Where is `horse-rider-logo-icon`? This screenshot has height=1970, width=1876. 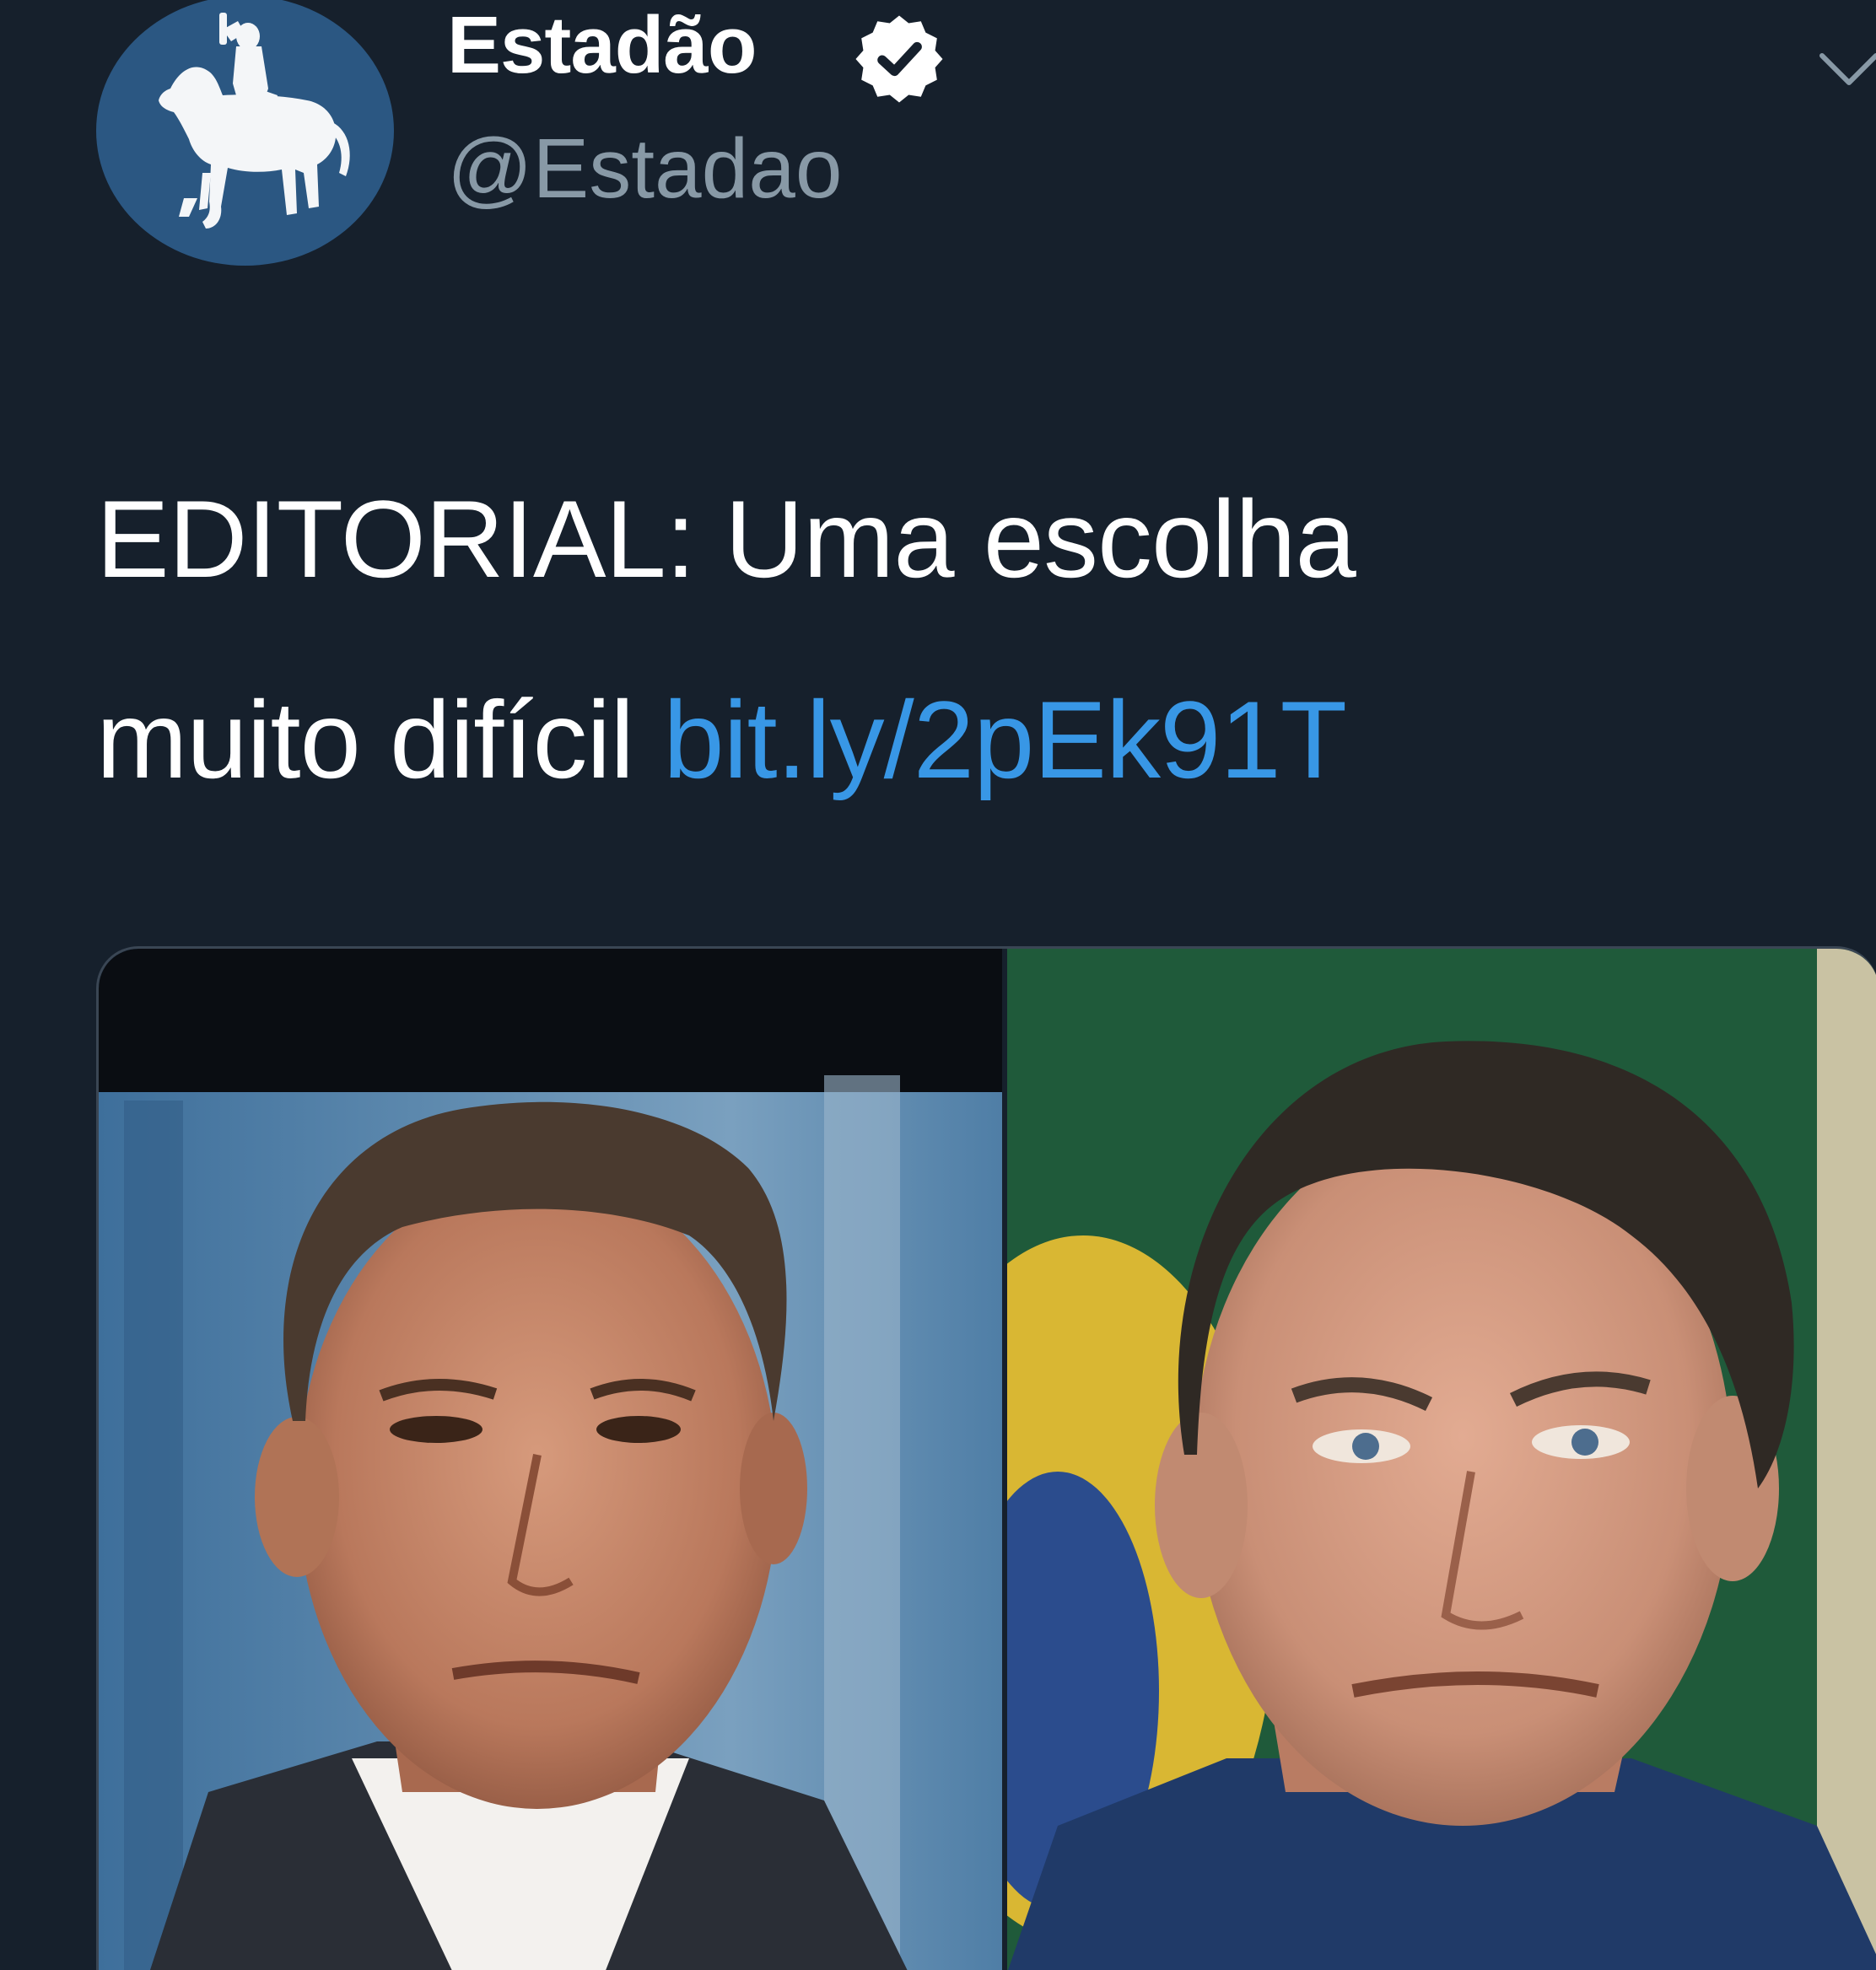 horse-rider-logo-icon is located at coordinates (254, 121).